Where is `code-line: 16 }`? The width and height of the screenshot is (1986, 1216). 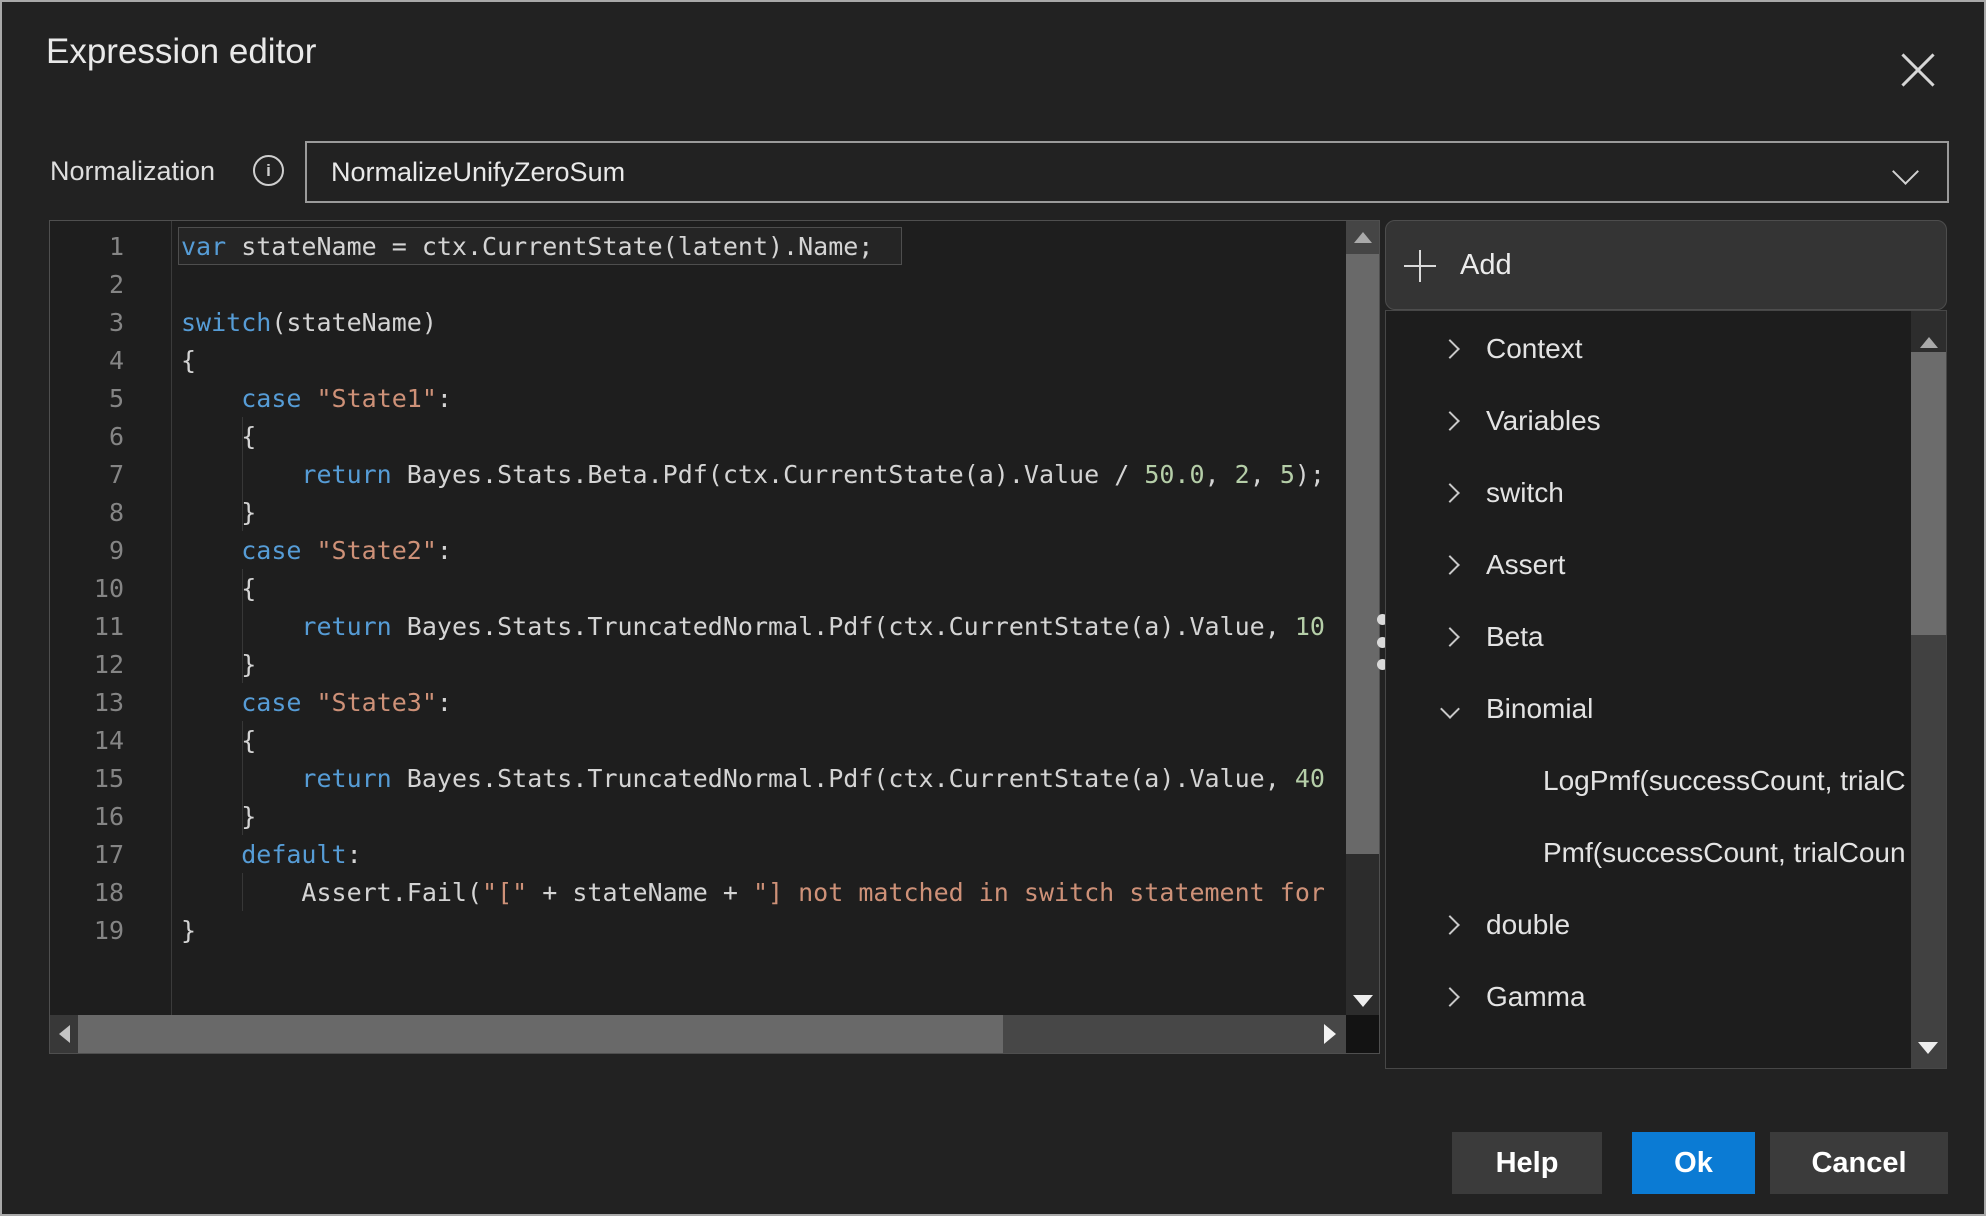
code-line: 16 } is located at coordinates (698, 816).